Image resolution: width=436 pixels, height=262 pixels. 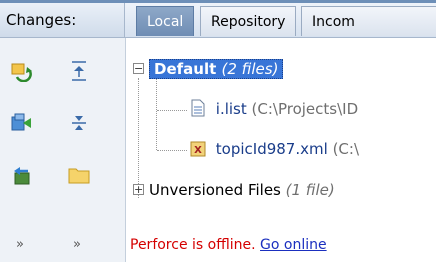 I want to click on tree-guide-default, so click(x=156, y=114).